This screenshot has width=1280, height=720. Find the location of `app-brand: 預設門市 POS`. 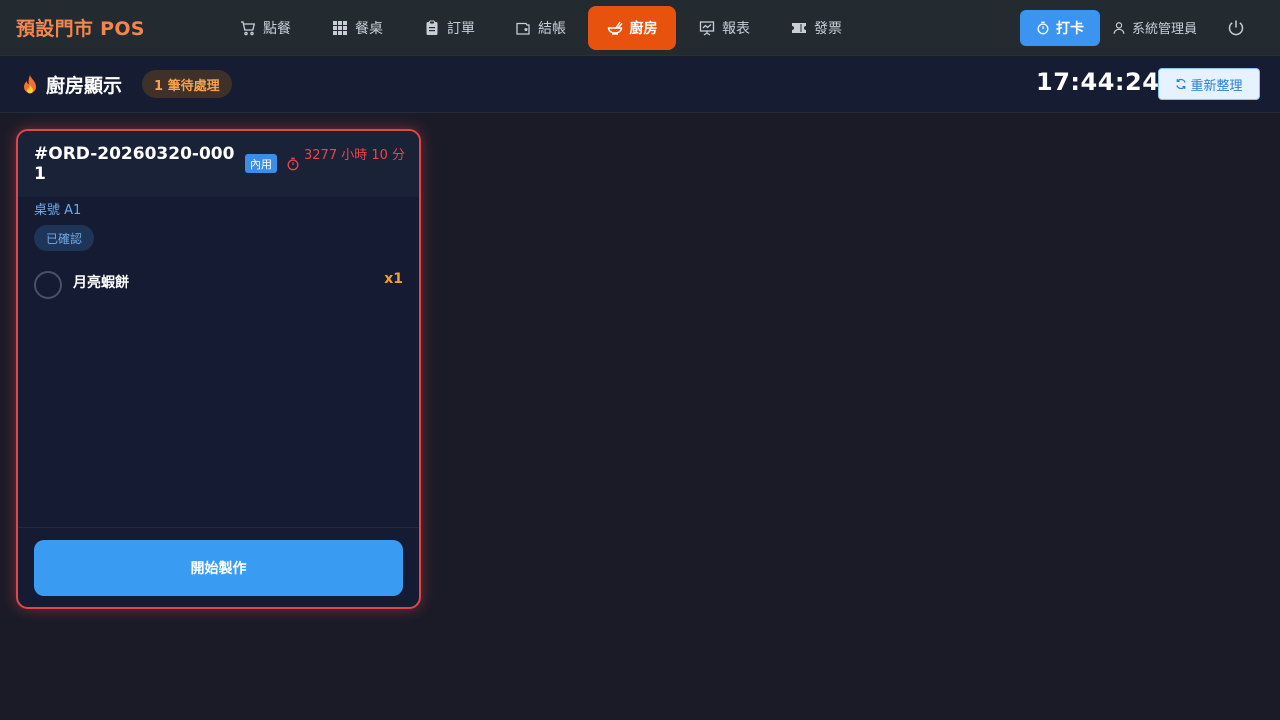

app-brand: 預設門市 POS is located at coordinates (80, 27).